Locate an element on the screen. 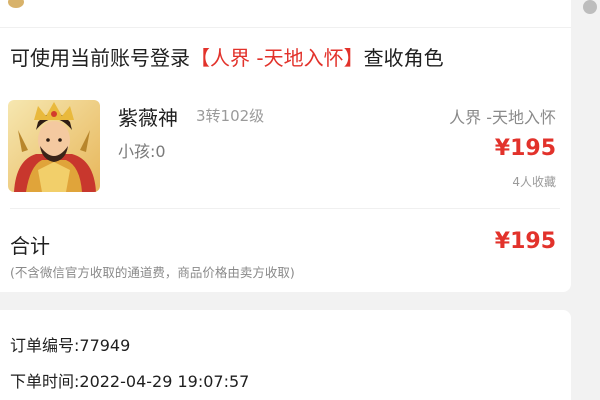  character-level: 3转102级 is located at coordinates (230, 116).